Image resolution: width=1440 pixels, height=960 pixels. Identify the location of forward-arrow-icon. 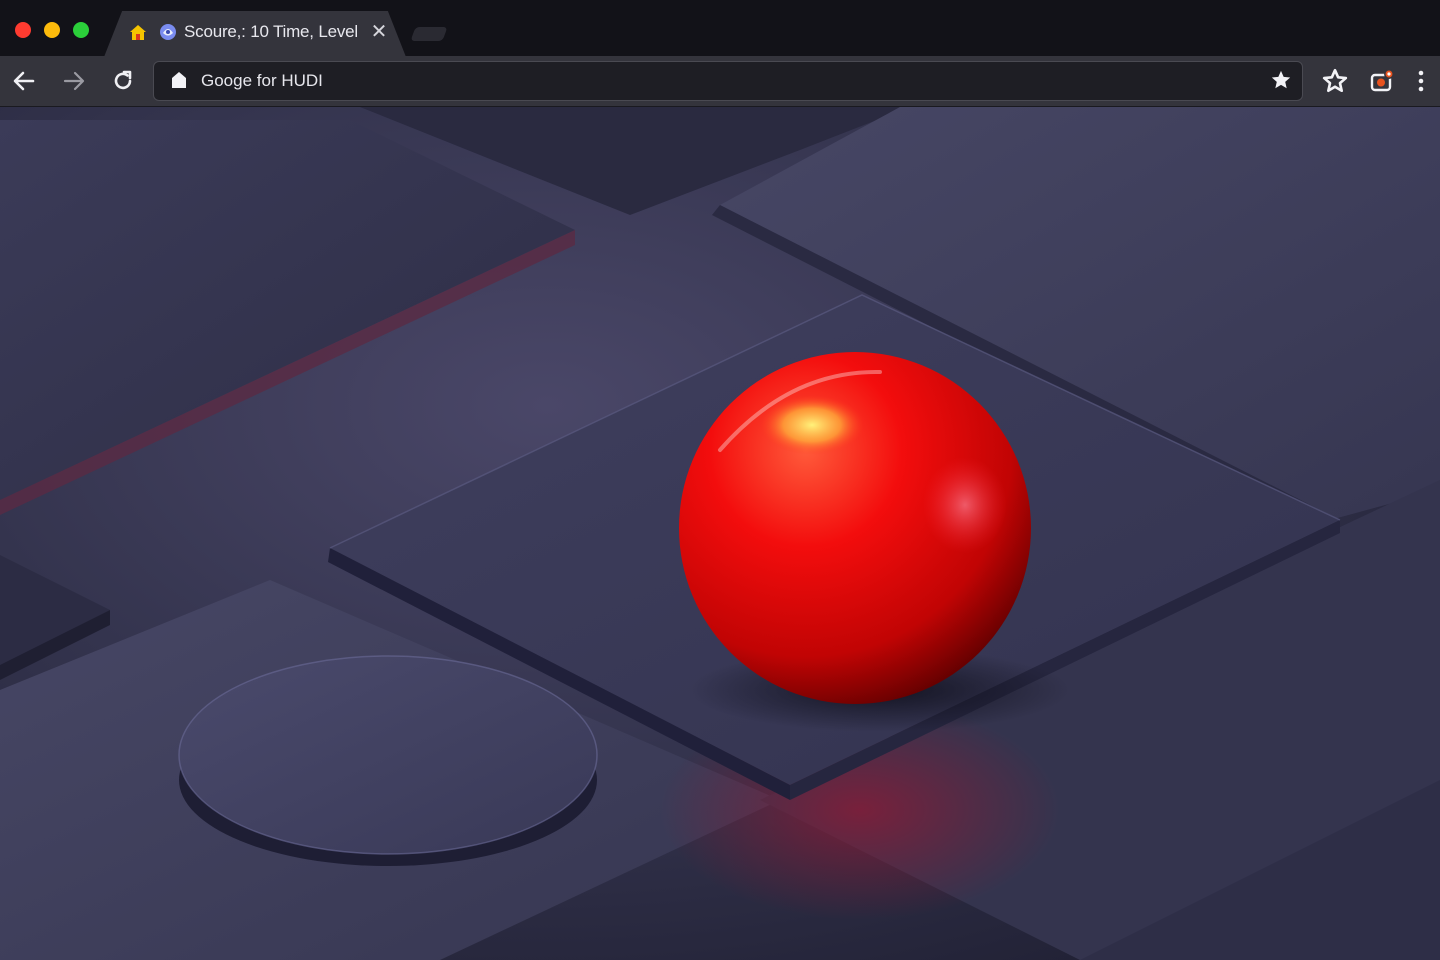
(74, 81).